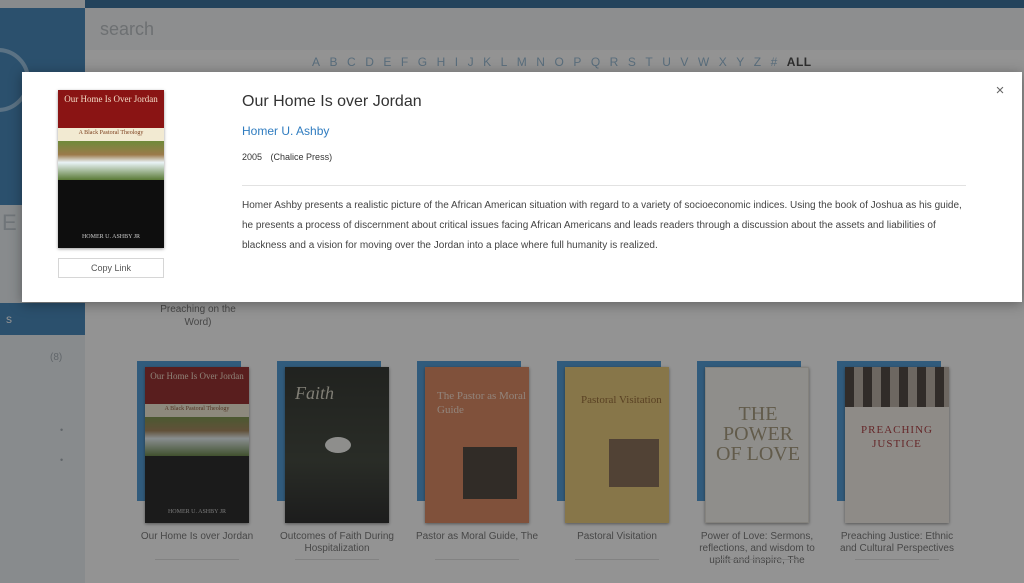 This screenshot has width=1024, height=583. I want to click on cover-subtitle: A Black Pastoral Theology, so click(111, 134).